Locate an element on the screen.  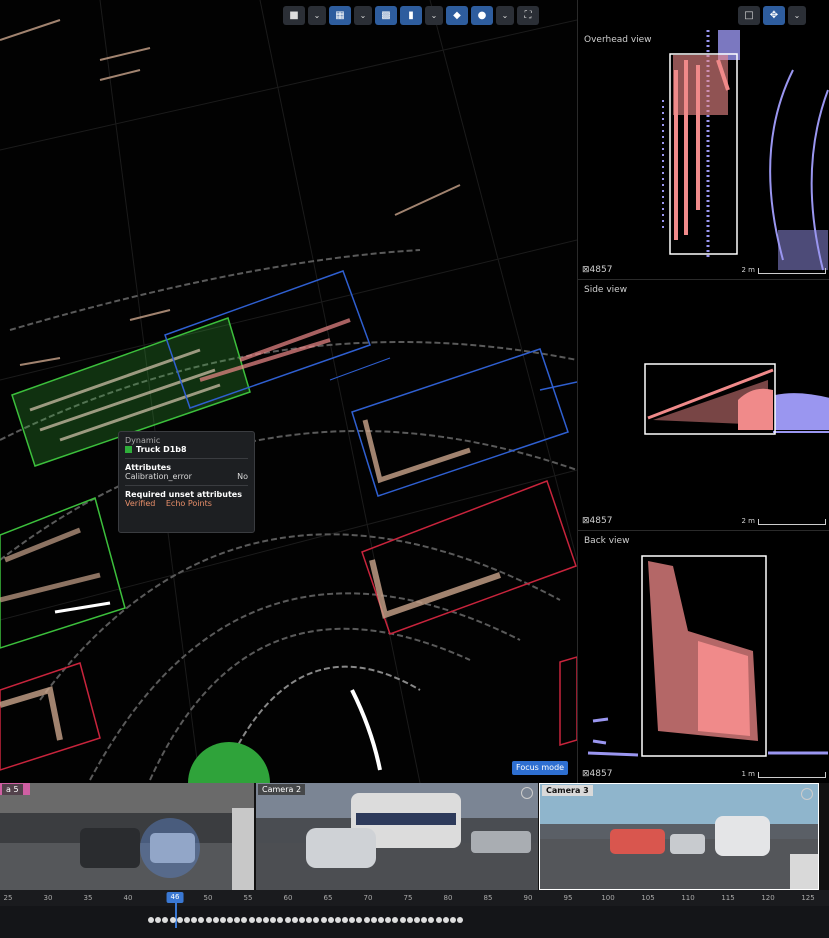
timeline-tick: 65 is located at coordinates (328, 898).